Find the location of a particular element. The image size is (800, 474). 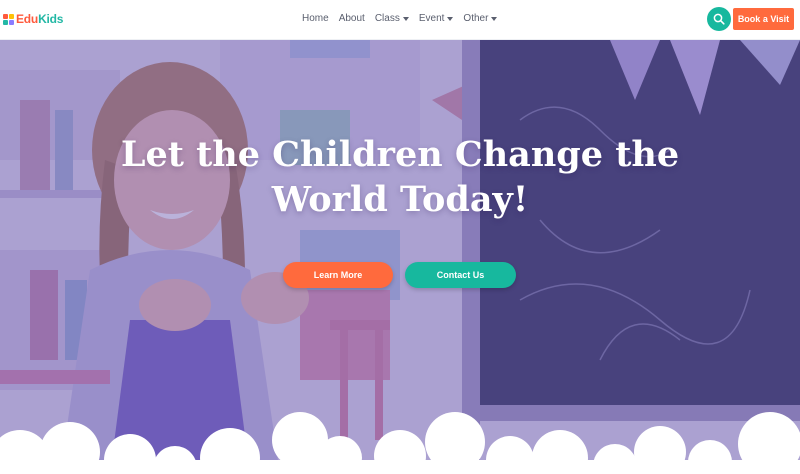

nav-home: Home is located at coordinates (315, 18).